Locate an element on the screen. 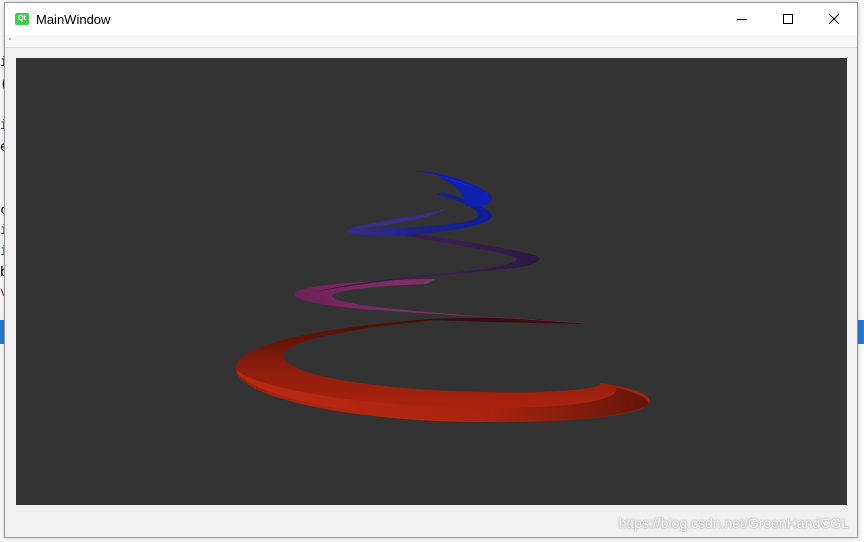 The width and height of the screenshot is (864, 542). qt-logo-icon: Qt is located at coordinates (22, 19).